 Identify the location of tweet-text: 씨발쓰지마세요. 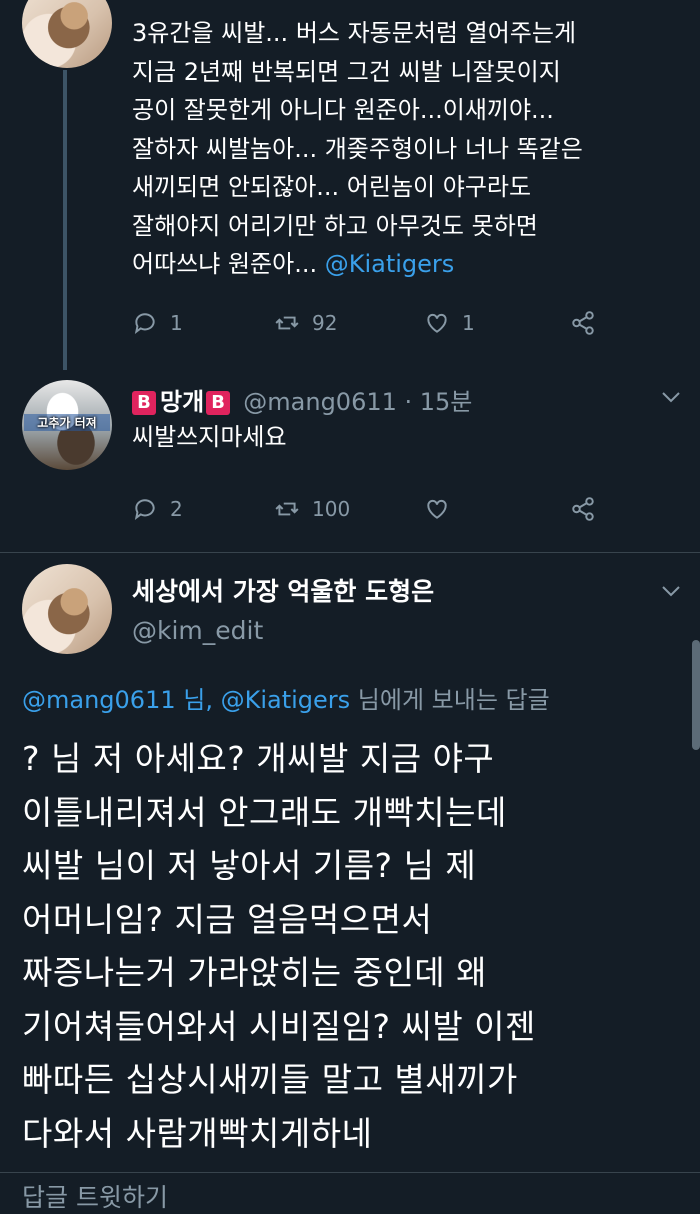
(209, 437).